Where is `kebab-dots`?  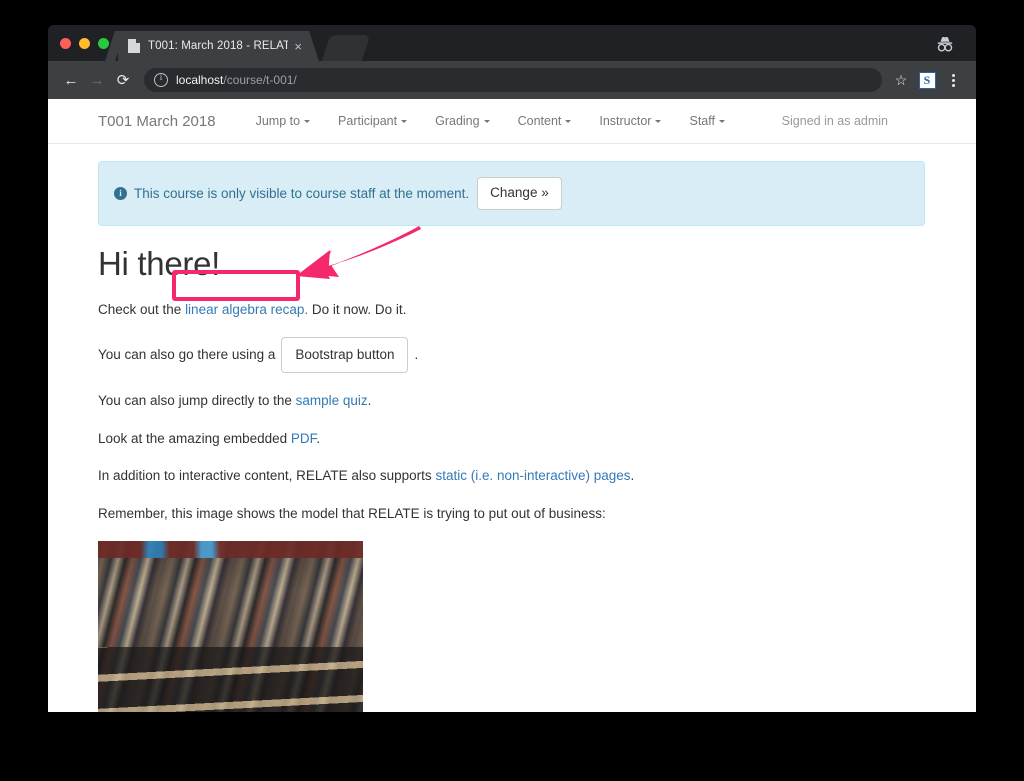
kebab-dots is located at coordinates (953, 80).